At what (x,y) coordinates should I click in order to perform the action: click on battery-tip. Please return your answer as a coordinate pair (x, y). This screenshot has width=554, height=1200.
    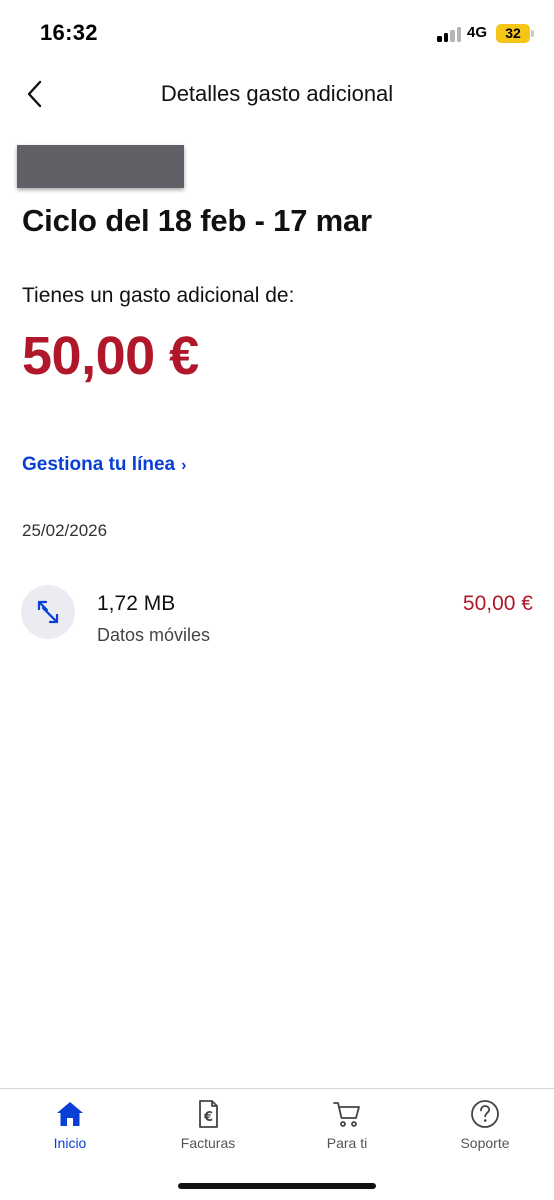
    Looking at the image, I should click on (532, 33).